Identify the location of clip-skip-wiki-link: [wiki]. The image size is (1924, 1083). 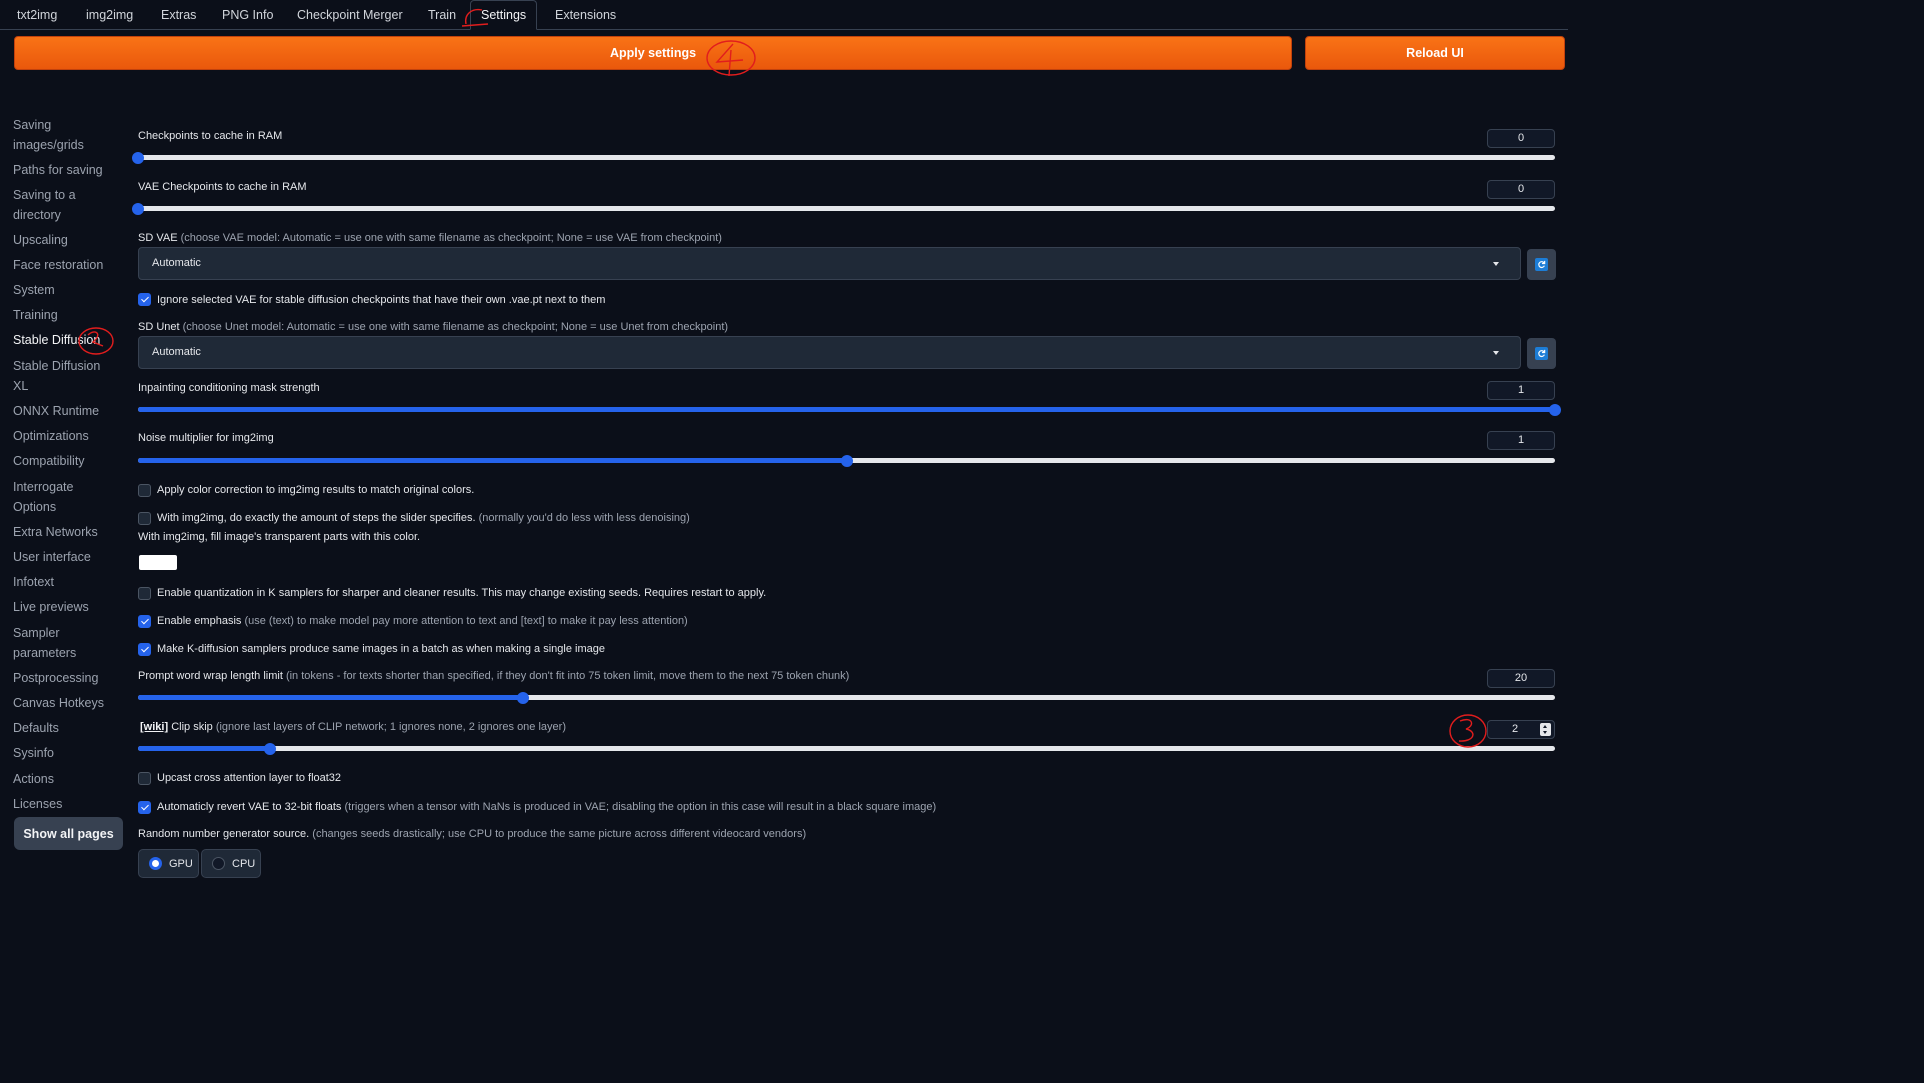
(154, 727).